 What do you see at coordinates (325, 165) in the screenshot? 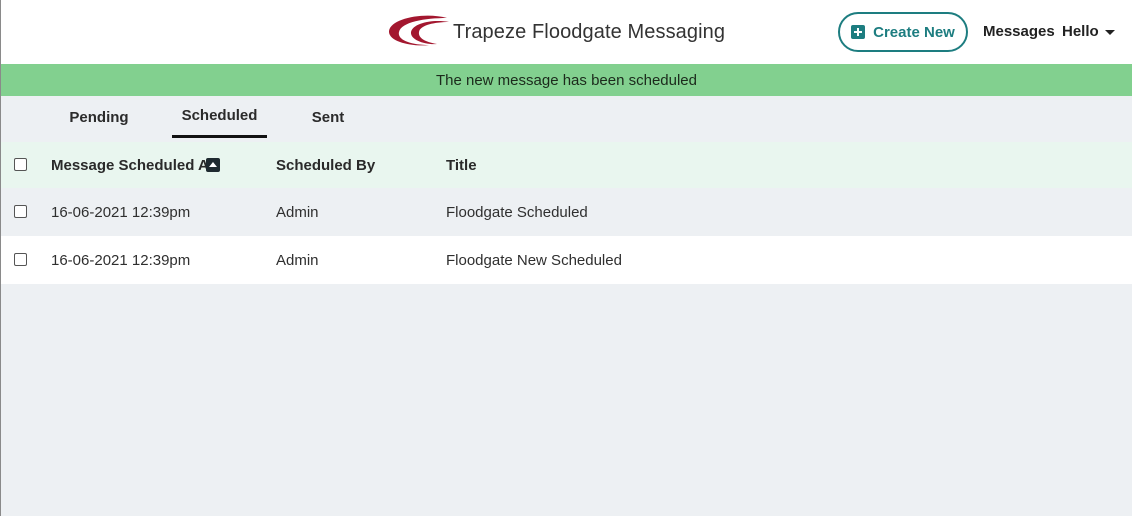
I see `column-header-scheduled-by: Scheduled By` at bounding box center [325, 165].